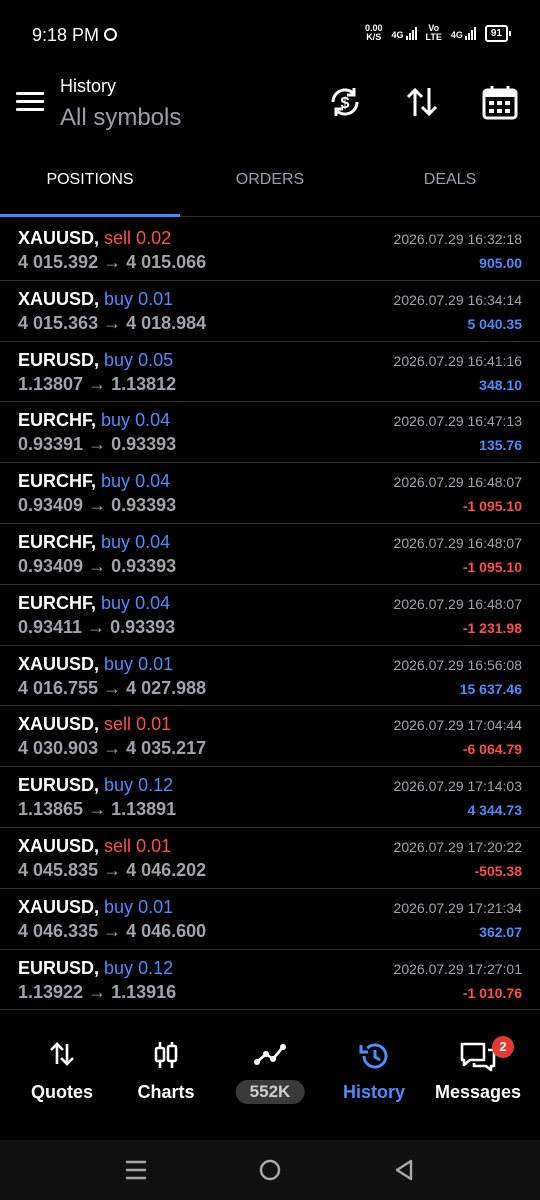 Image resolution: width=540 pixels, height=1200 pixels. What do you see at coordinates (58, 748) in the screenshot?
I see `open-price: 4 030.903` at bounding box center [58, 748].